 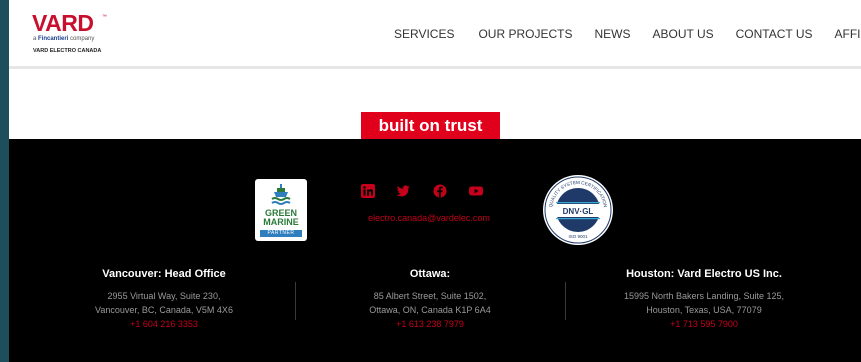 I want to click on office-phone-link: +1 613 238 7979, so click(x=430, y=324).